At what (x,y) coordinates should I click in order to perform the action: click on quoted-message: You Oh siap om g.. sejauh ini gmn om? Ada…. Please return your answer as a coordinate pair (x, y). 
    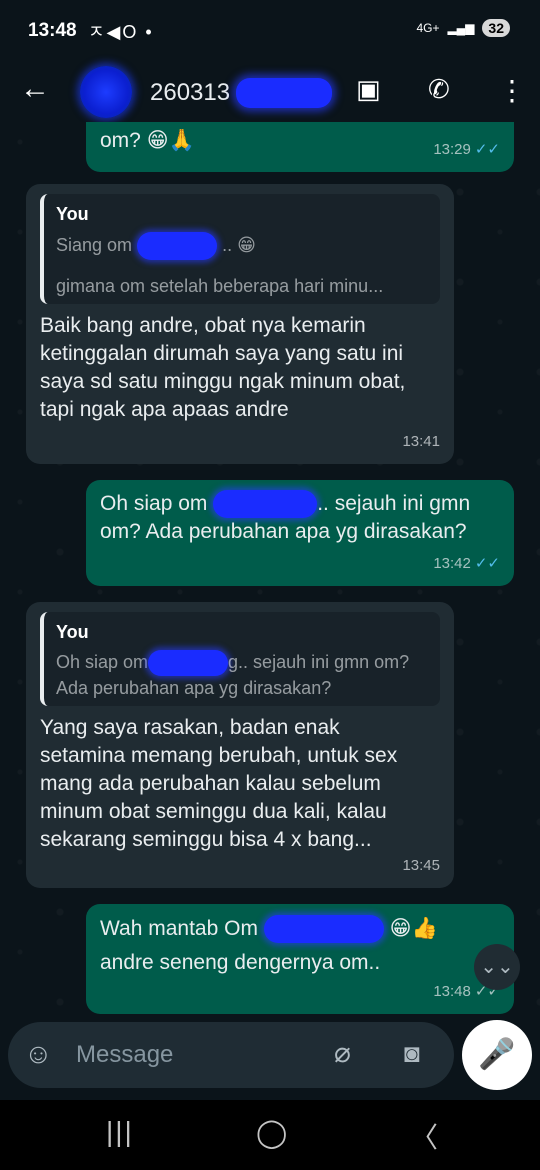
    Looking at the image, I should click on (240, 659).